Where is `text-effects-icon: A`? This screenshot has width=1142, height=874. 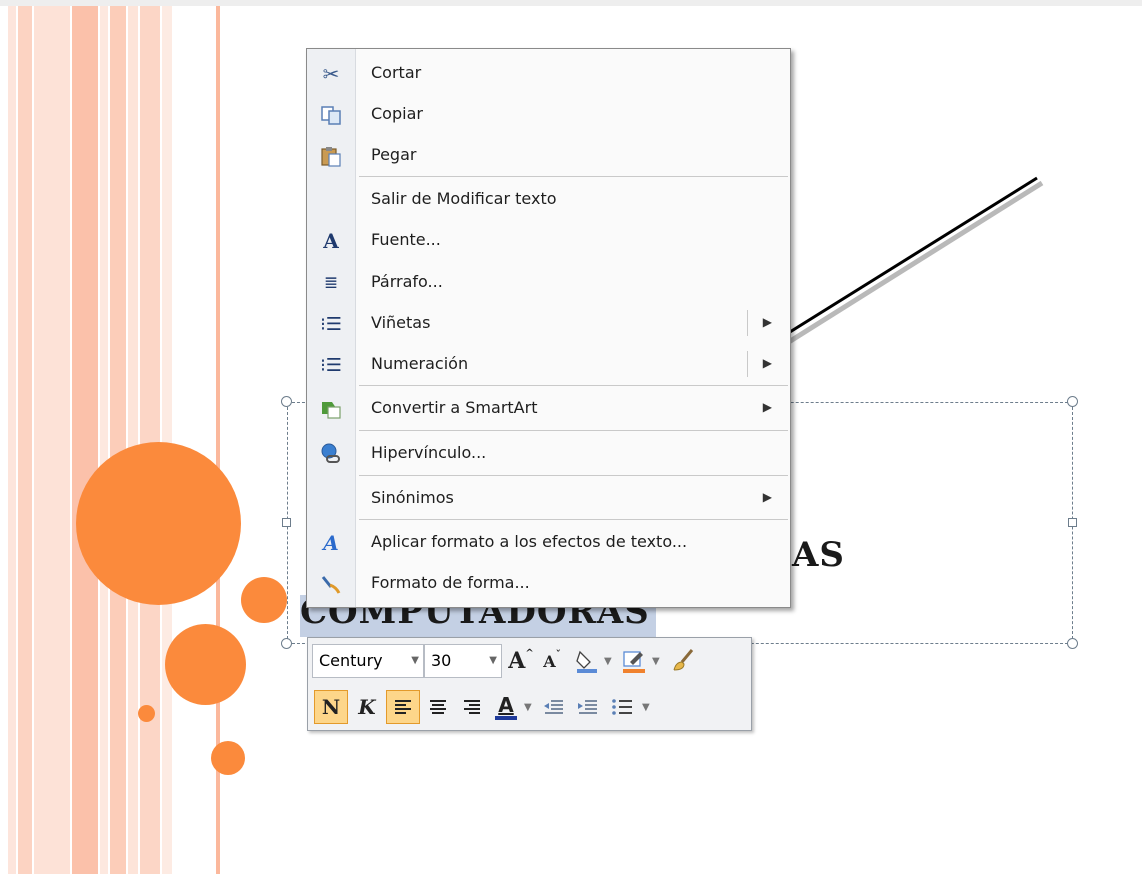 text-effects-icon: A is located at coordinates (331, 543).